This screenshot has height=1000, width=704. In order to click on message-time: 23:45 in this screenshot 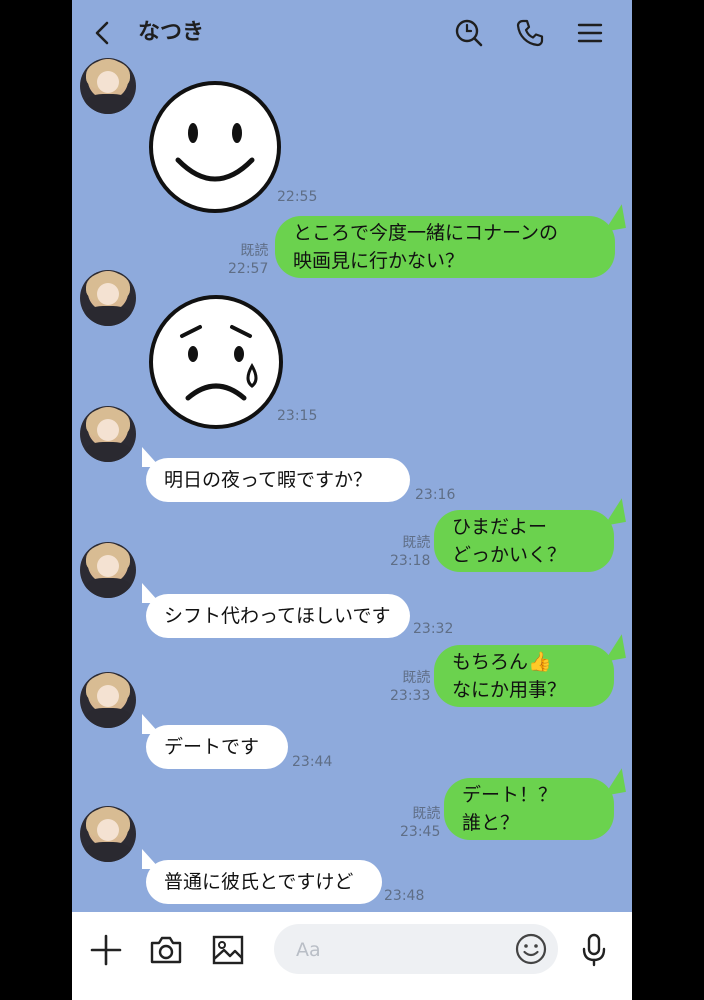, I will do `click(420, 832)`.